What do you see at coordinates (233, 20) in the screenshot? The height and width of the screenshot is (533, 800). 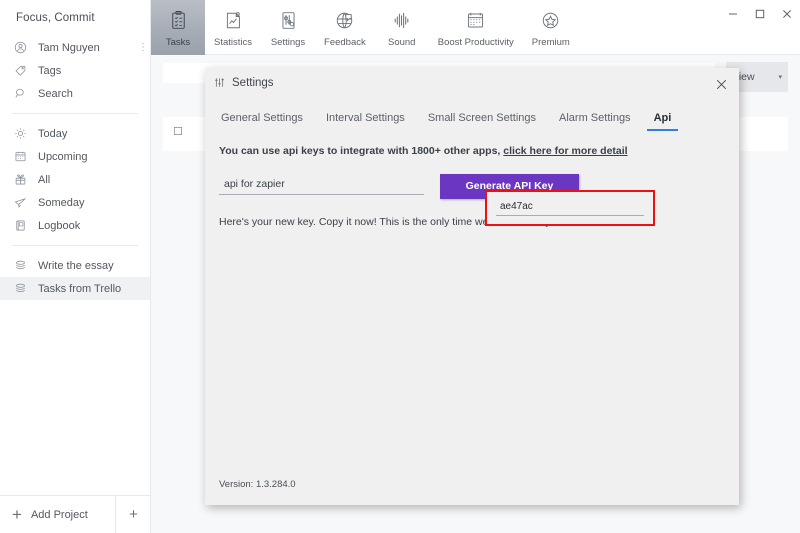 I see `chart-document-icon` at bounding box center [233, 20].